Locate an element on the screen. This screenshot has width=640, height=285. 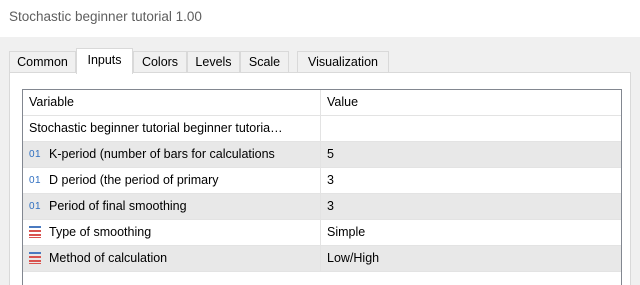
table-row: 01 Period of final smoothing 3 is located at coordinates (322, 207).